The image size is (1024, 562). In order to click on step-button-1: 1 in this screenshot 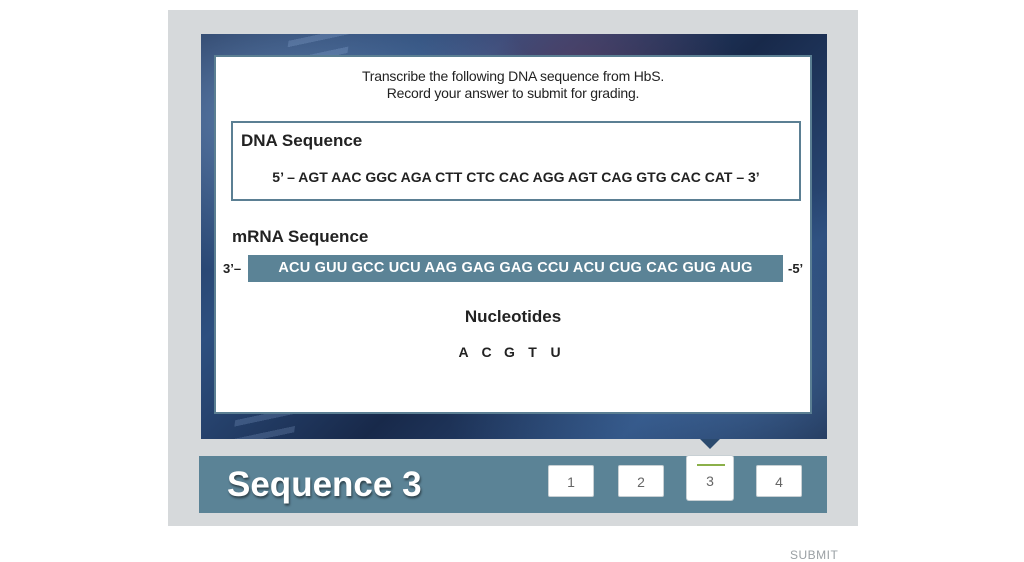, I will do `click(571, 481)`.